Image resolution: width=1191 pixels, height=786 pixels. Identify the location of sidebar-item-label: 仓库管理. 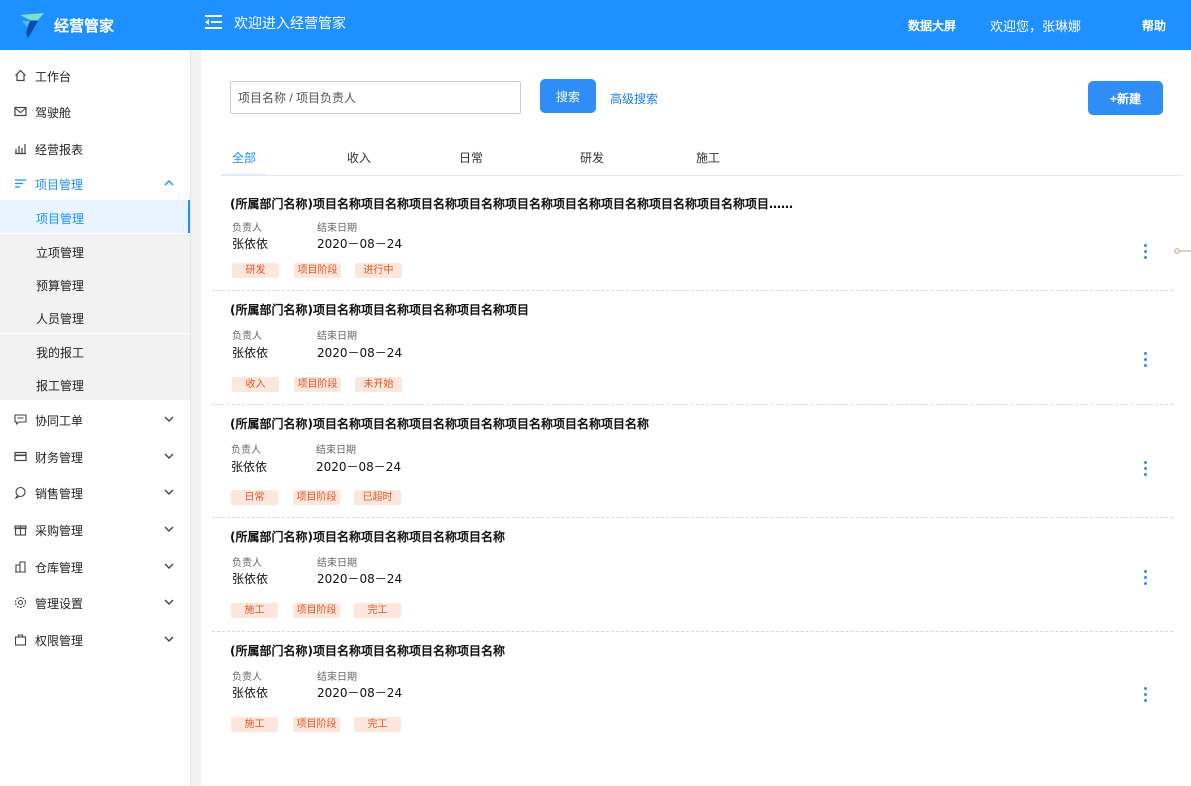
(59, 568).